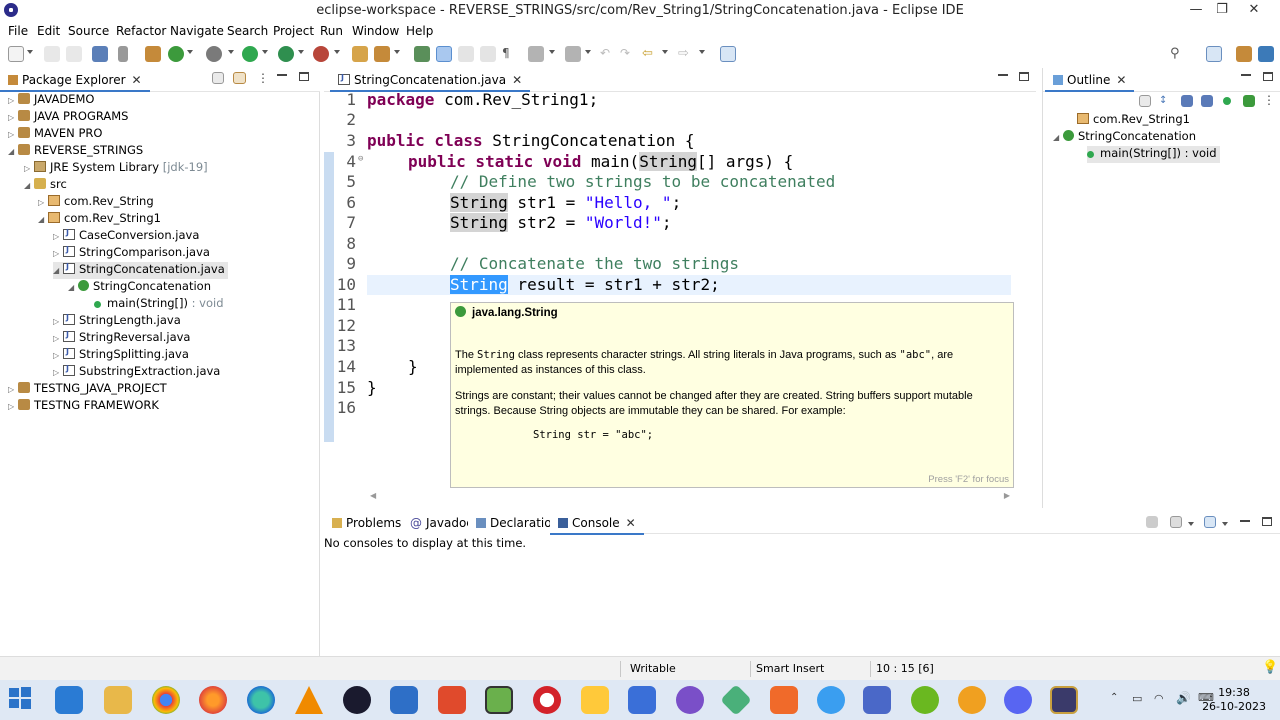 The image size is (1280, 720). What do you see at coordinates (83, 406) in the screenshot?
I see `tree-item: ▷ TESTNG FRAMEWORK` at bounding box center [83, 406].